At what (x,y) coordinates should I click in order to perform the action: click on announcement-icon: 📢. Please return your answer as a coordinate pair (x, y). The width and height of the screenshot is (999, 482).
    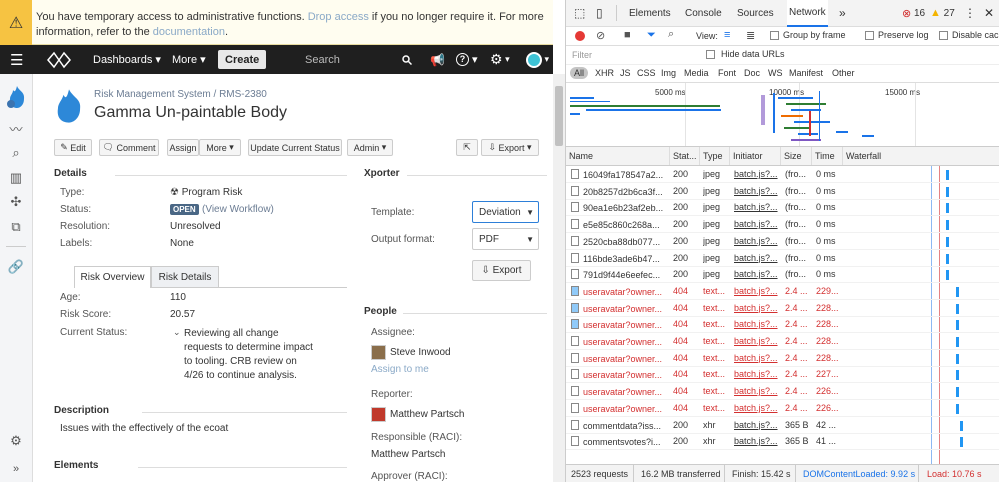
    Looking at the image, I should click on (437, 59).